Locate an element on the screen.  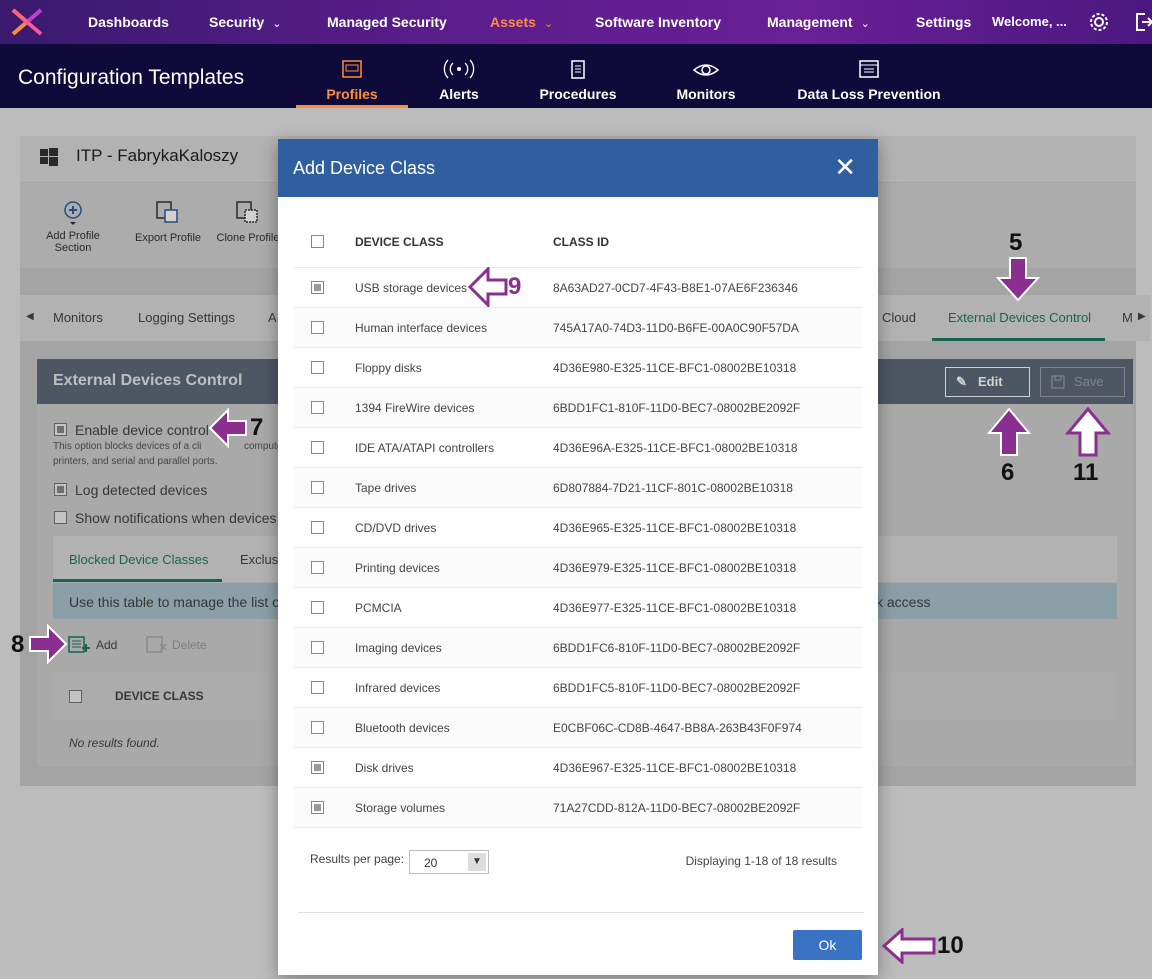
device-class-name: Storage volumes is located at coordinates (400, 808).